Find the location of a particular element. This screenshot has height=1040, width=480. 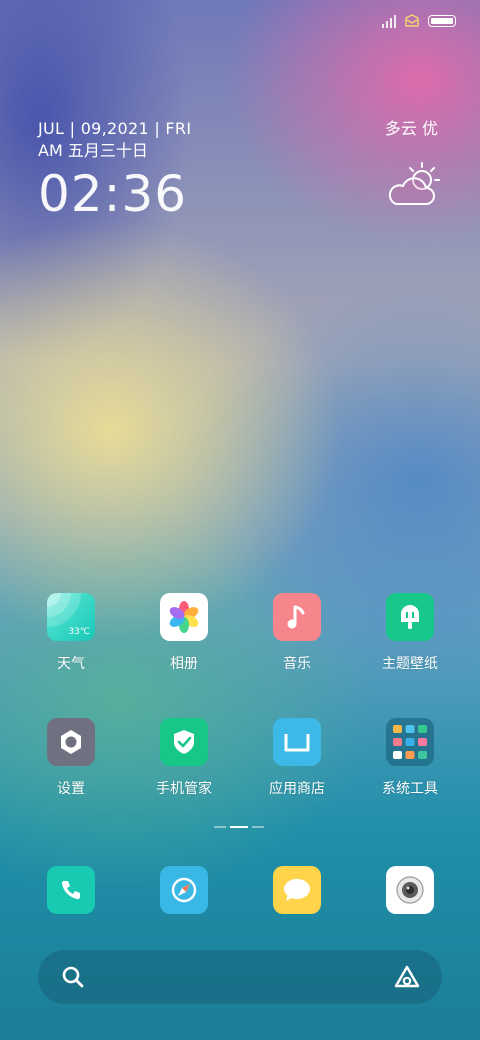

date-text: JUL | 09,2021 | FRI is located at coordinates (115, 128).